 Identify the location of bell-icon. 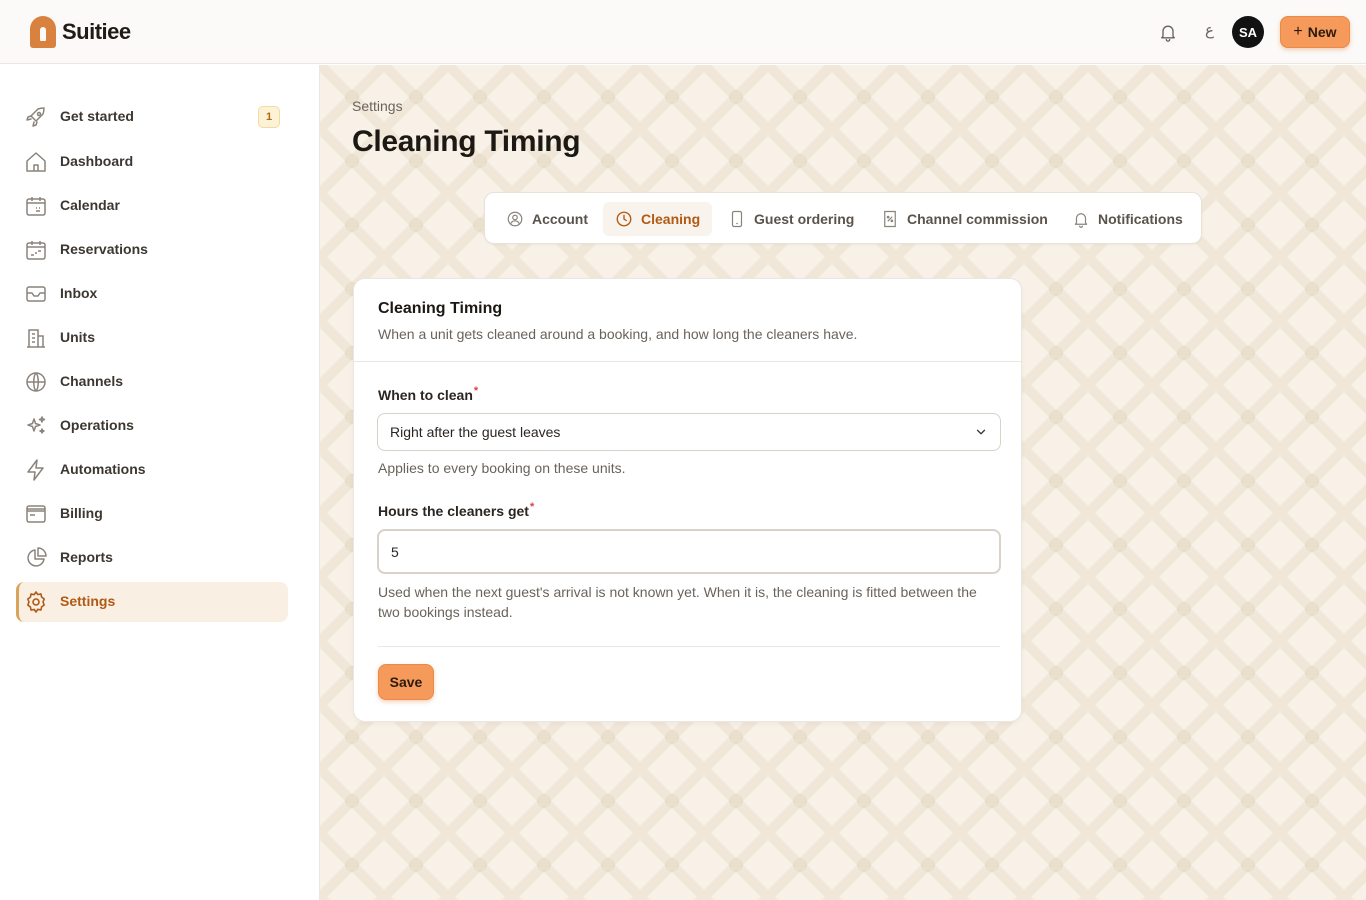
(1081, 219).